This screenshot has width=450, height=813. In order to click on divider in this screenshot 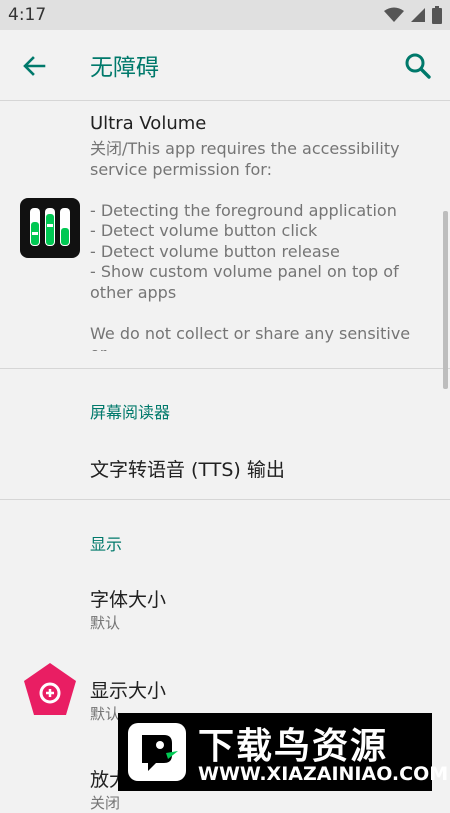, I will do `click(225, 499)`.